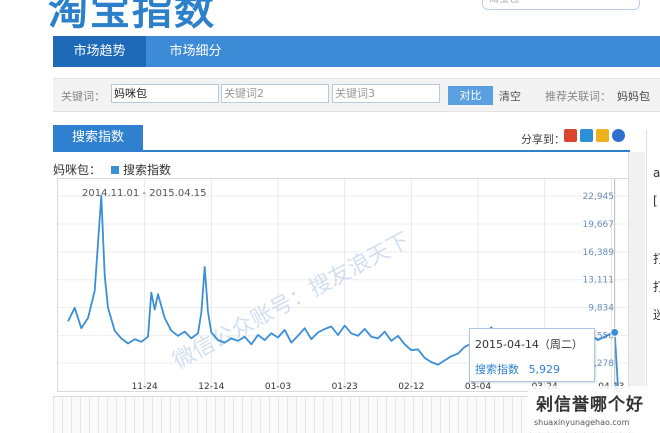 This screenshot has width=660, height=433. Describe the element at coordinates (599, 225) in the screenshot. I see `y-tick-label: 19,667` at that location.